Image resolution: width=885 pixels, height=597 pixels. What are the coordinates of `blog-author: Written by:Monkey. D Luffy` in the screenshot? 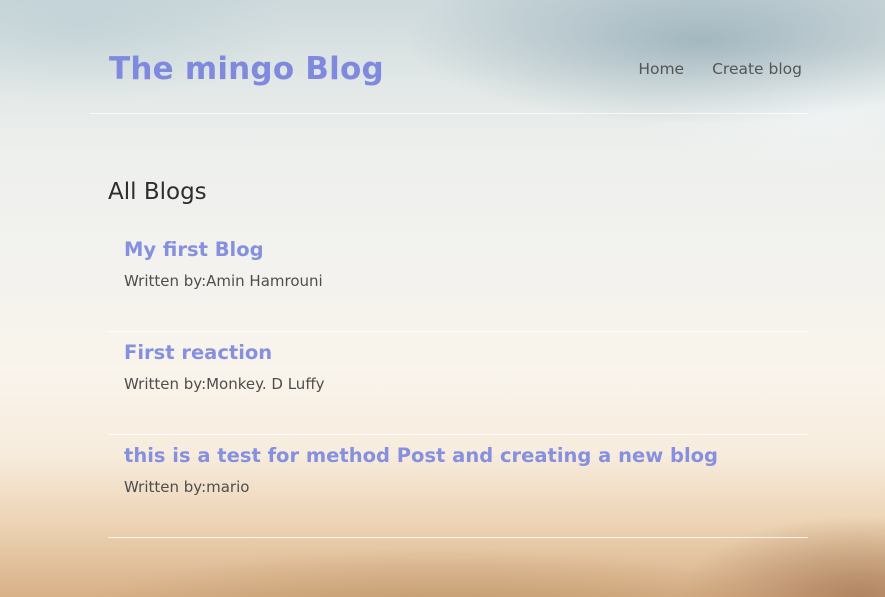 It's located at (224, 384).